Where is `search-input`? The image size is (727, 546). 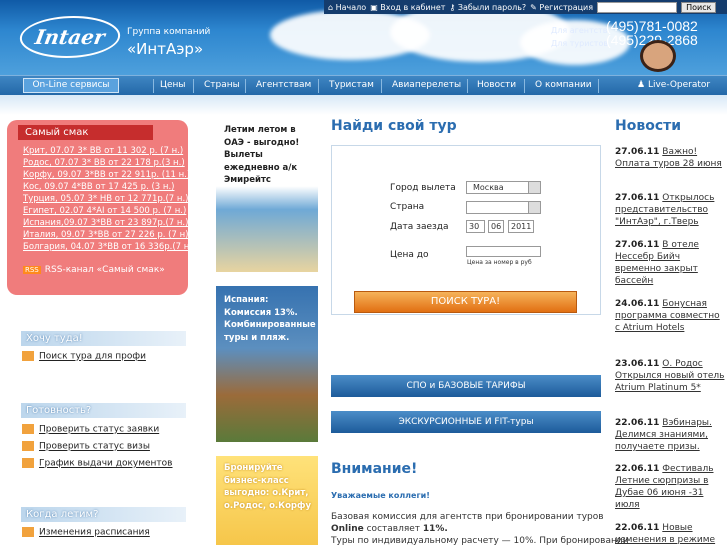
search-input is located at coordinates (637, 7).